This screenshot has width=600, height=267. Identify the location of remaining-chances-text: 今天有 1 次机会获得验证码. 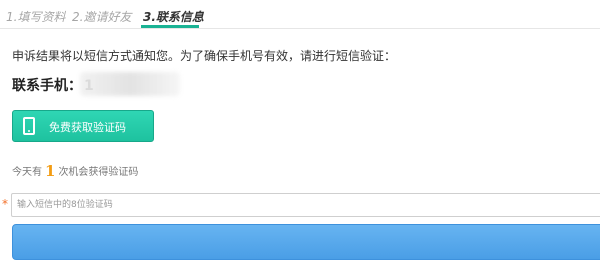
(75, 171).